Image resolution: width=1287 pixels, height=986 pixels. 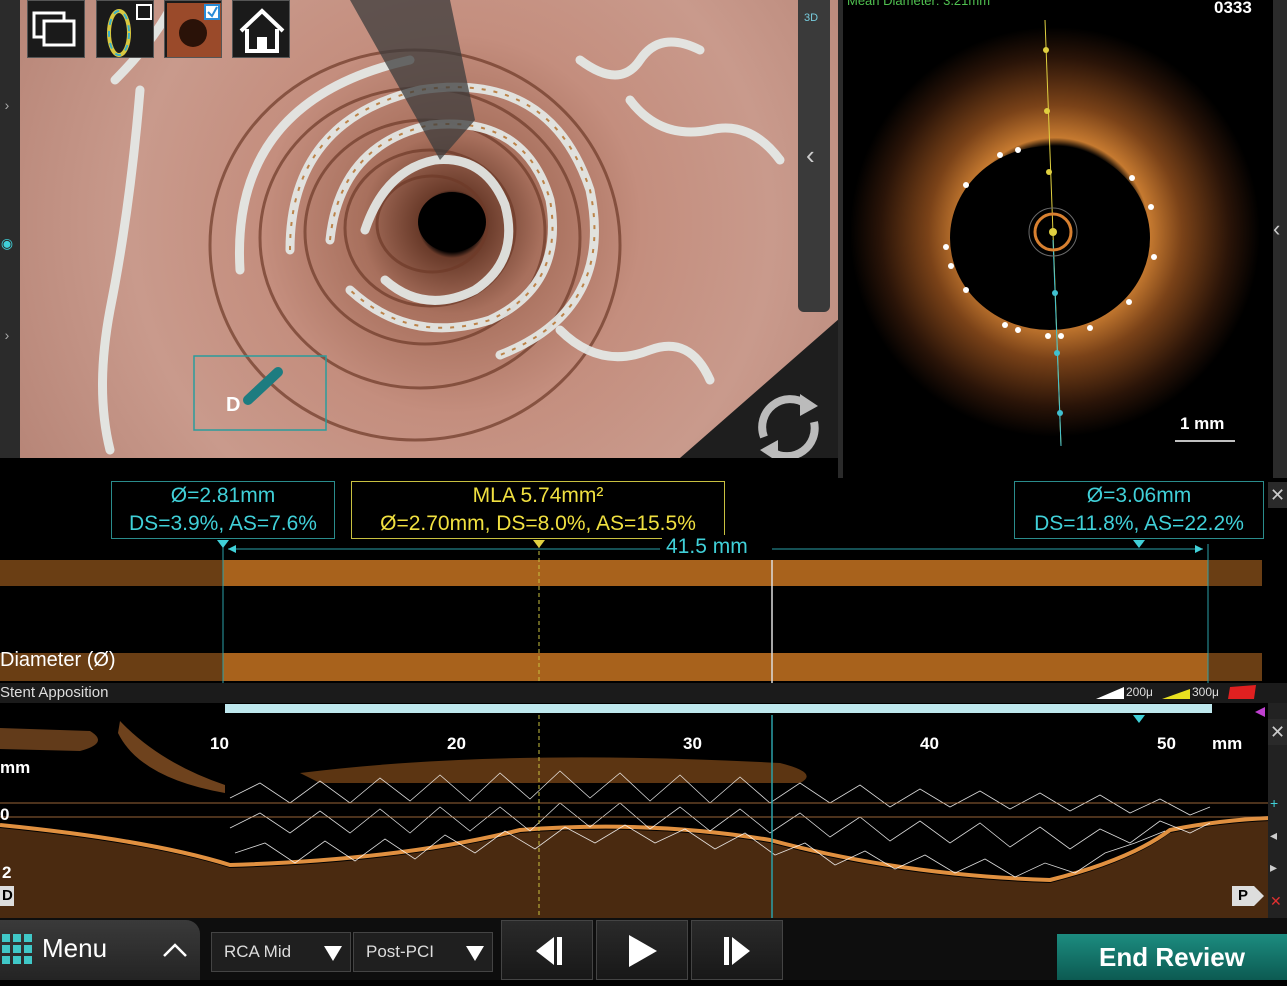 What do you see at coordinates (929, 743) in the screenshot?
I see `tick-40: 40` at bounding box center [929, 743].